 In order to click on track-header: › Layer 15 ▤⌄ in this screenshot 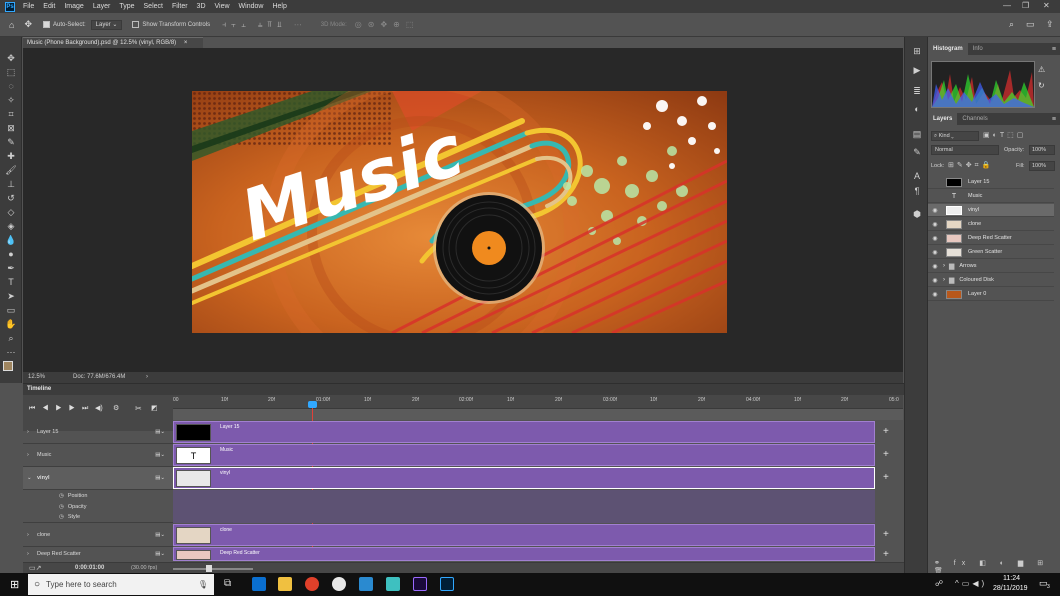, I will do `click(98, 432)`.